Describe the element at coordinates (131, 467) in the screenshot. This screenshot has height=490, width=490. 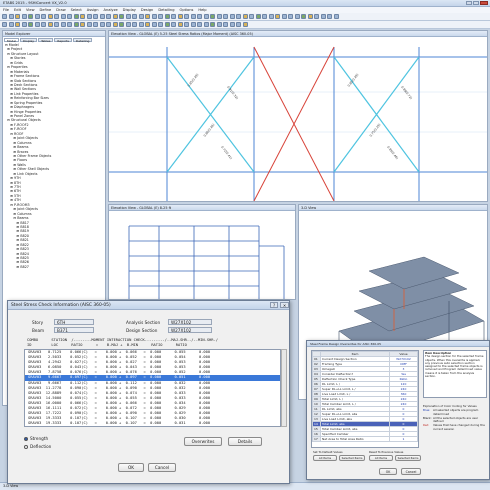
I see `ok-button: OK` at that location.